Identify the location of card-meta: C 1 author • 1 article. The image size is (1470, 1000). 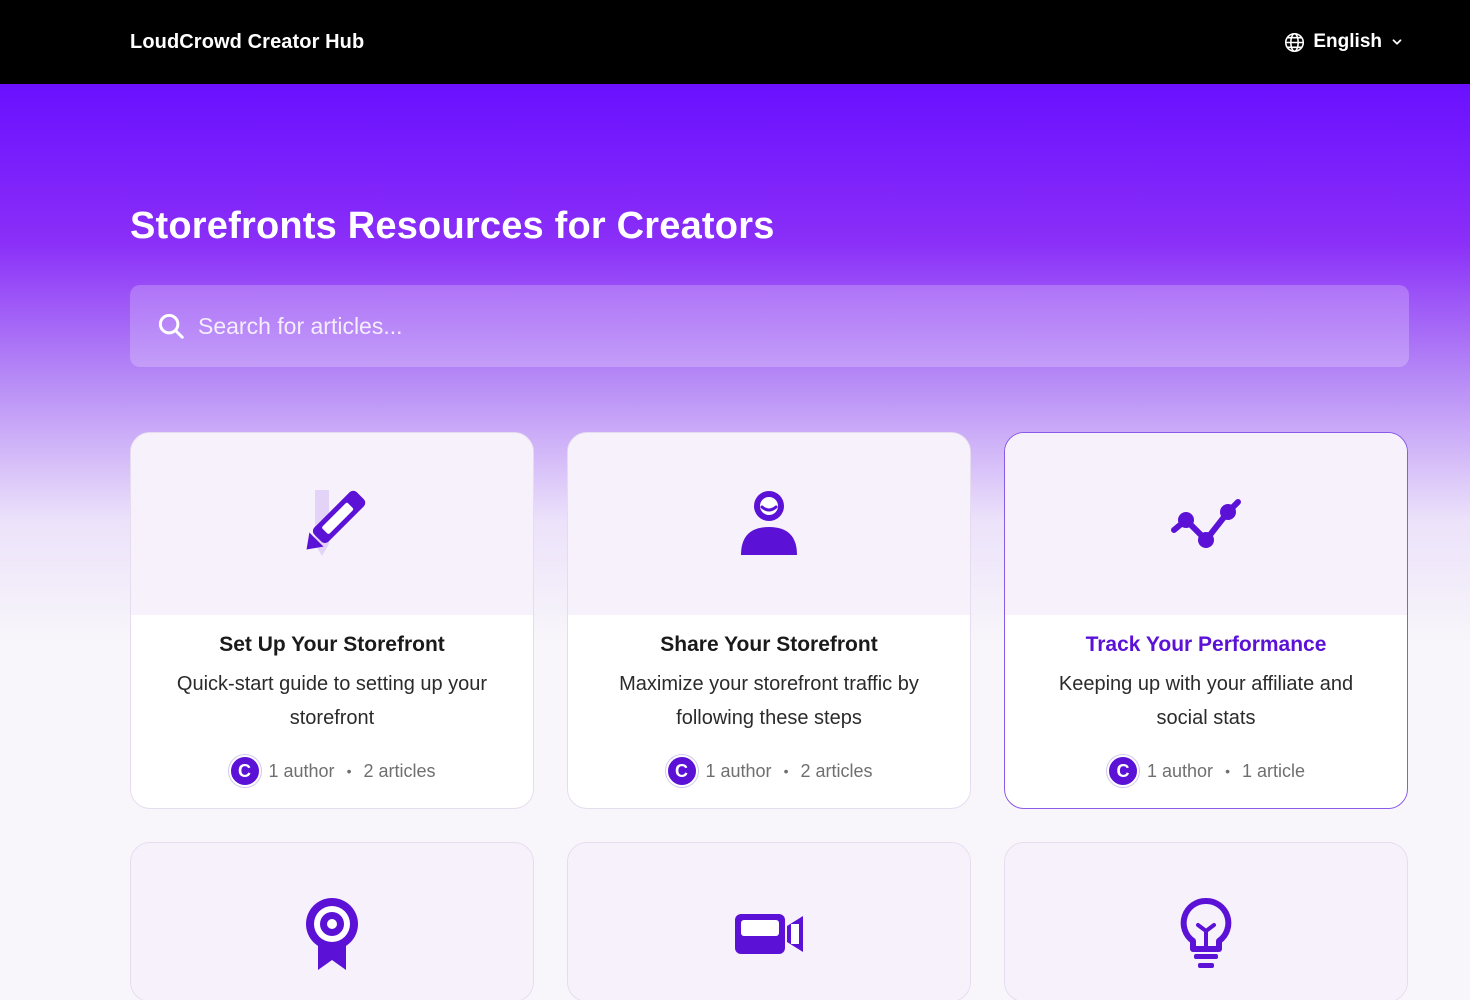
(1206, 771).